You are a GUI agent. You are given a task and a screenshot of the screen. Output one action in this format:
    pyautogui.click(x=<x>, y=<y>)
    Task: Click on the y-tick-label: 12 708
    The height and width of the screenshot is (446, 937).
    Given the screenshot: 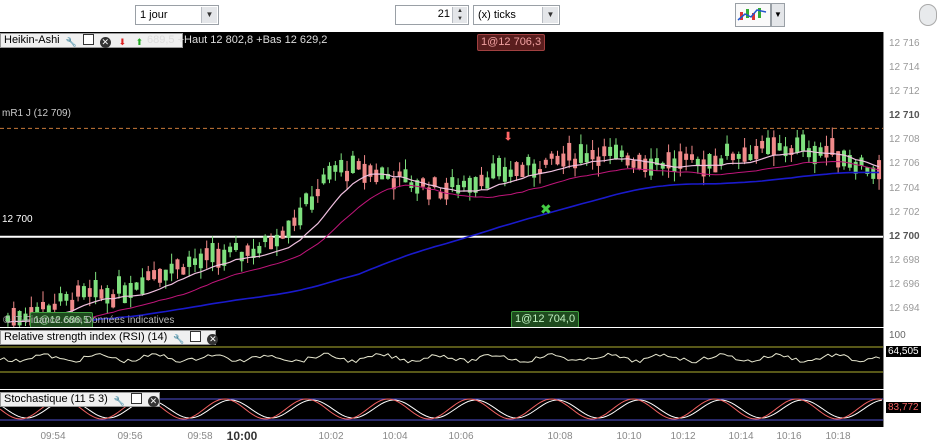 What is the action you would take?
    pyautogui.click(x=904, y=140)
    